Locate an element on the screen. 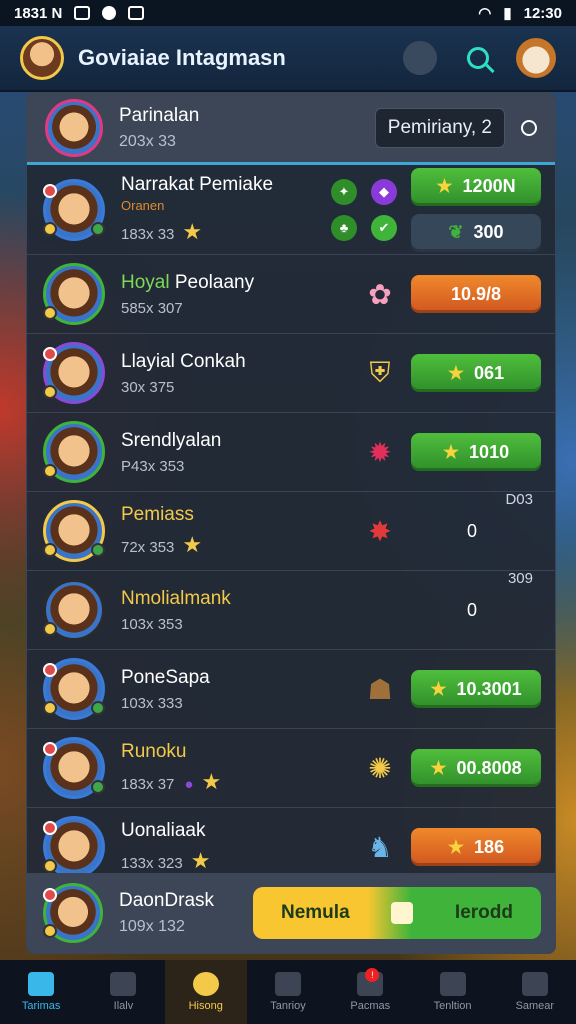 The height and width of the screenshot is (1024, 576). shield-icon: ✔ is located at coordinates (384, 227).